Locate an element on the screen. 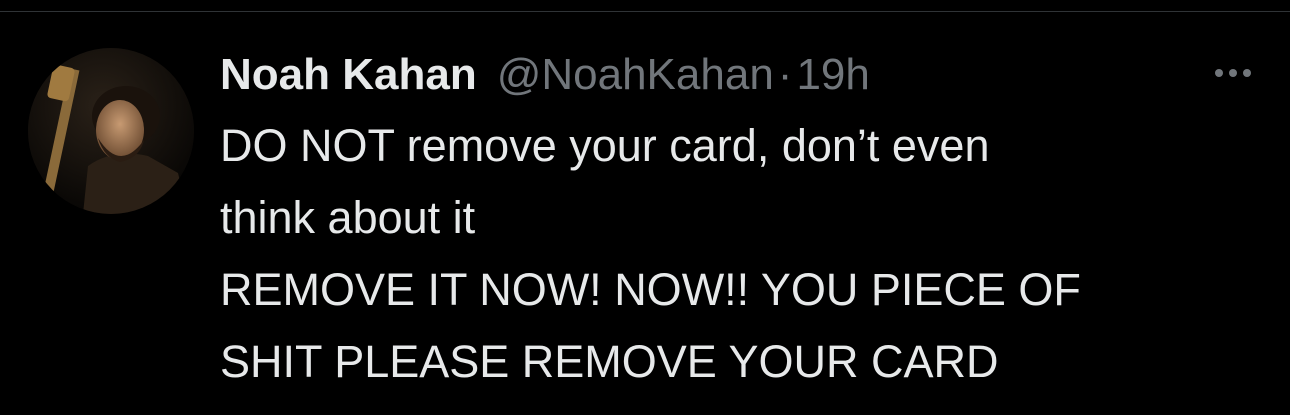 The width and height of the screenshot is (1290, 415). tweet-text-line: SHIT PLEASE REMOVE YOUR CARD is located at coordinates (609, 361).